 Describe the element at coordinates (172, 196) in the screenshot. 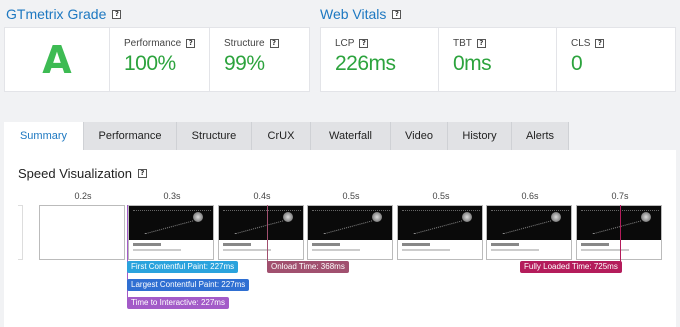

I see `time-tick: 0.3s` at that location.